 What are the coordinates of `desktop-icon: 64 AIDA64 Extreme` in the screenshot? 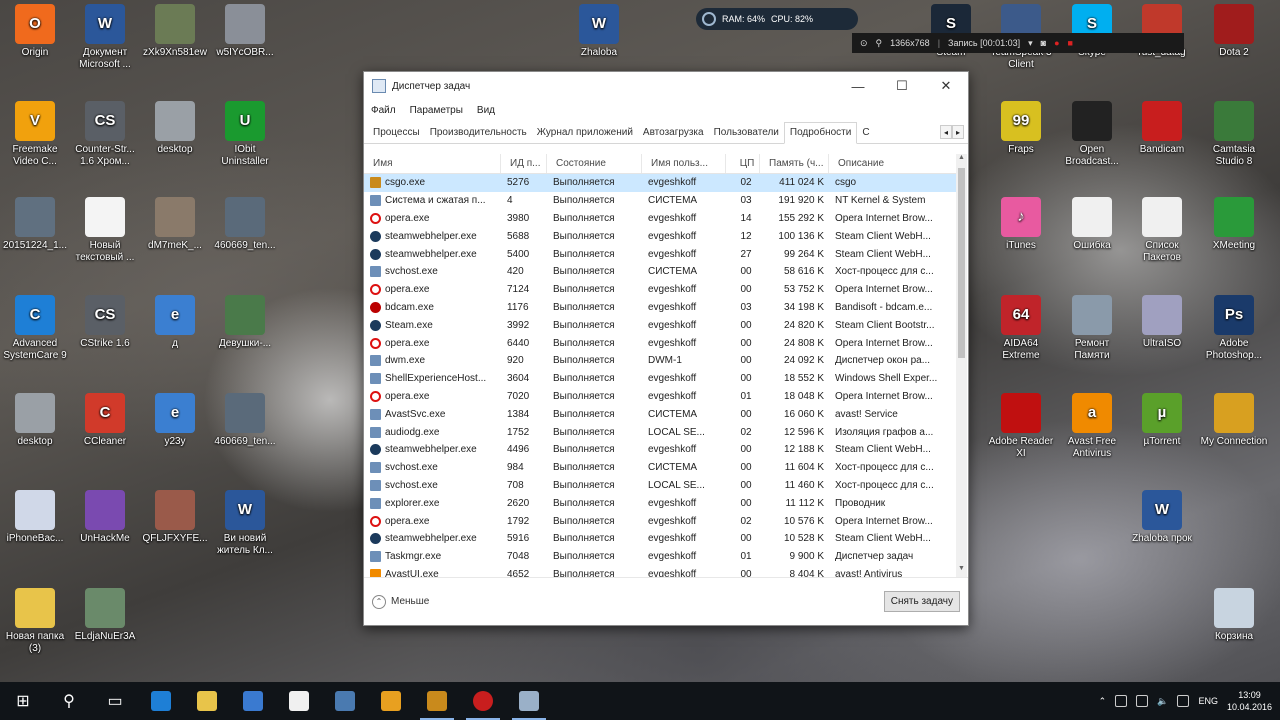 It's located at (1021, 328).